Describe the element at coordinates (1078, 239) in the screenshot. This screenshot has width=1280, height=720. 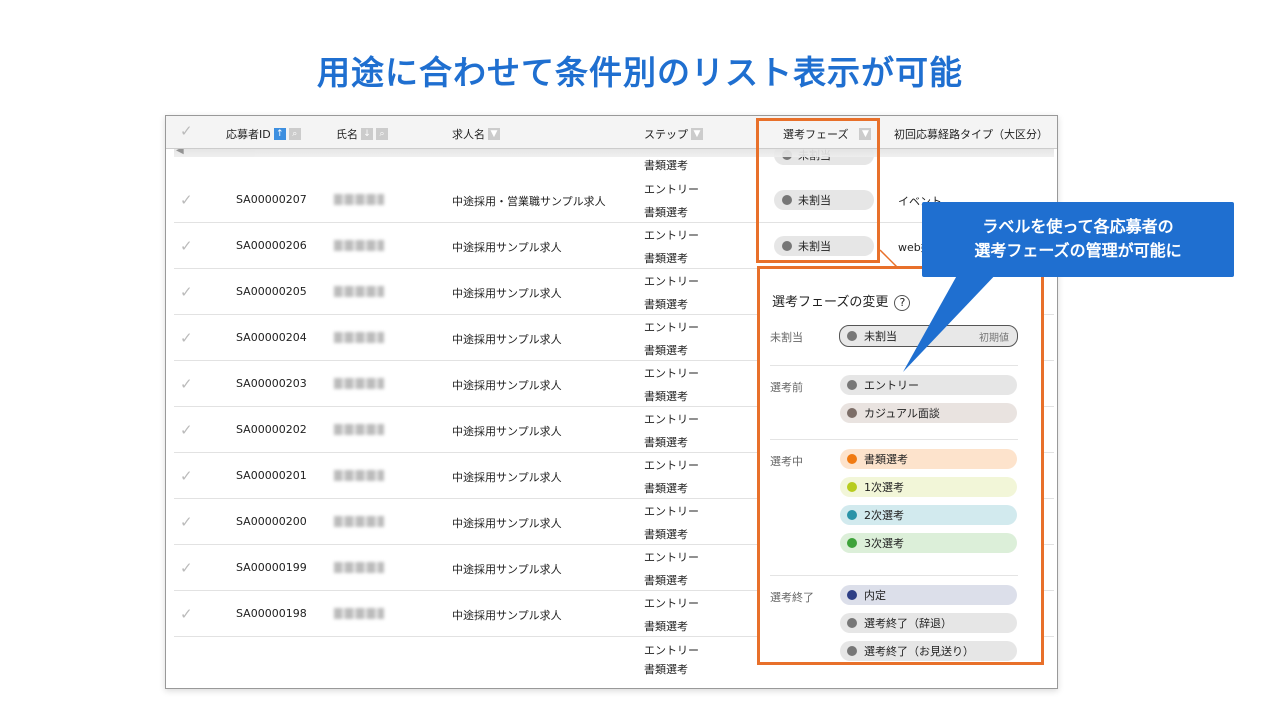
I see `callout-box: ラベルを使って各応募者の 選考フェーズの管理が可能に` at that location.